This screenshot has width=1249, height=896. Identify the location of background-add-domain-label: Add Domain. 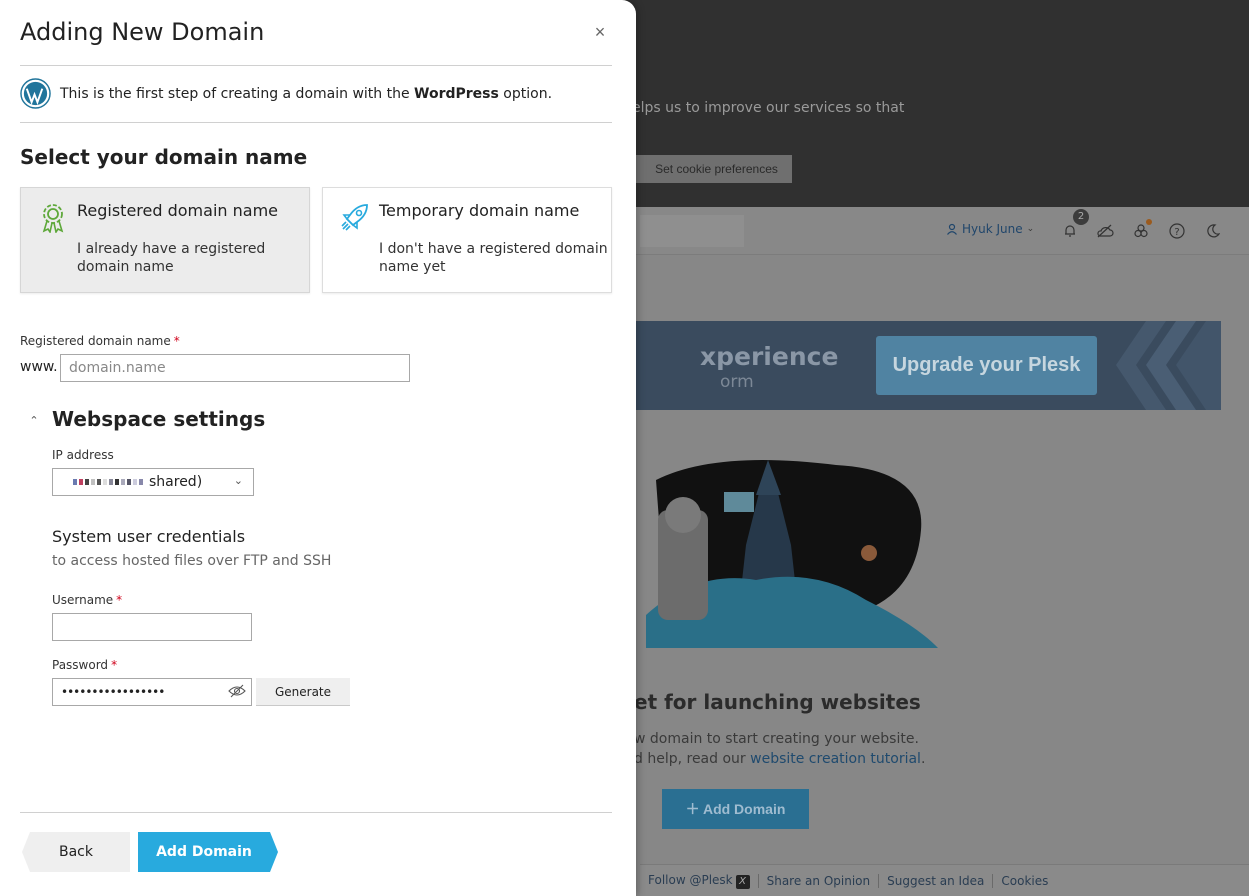
(744, 809).